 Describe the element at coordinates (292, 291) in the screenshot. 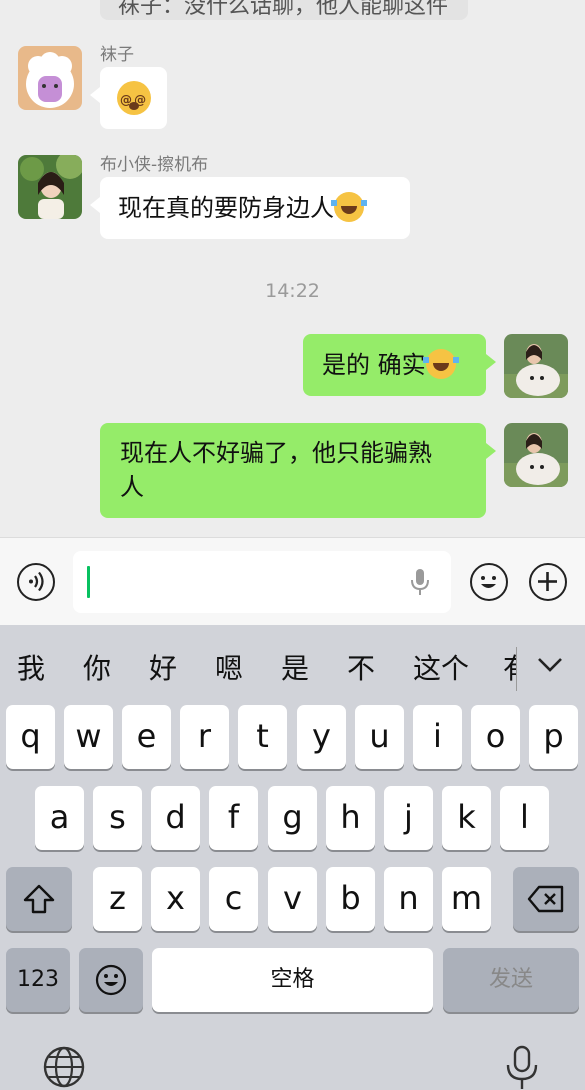

I see `time-divider: 14:22` at that location.